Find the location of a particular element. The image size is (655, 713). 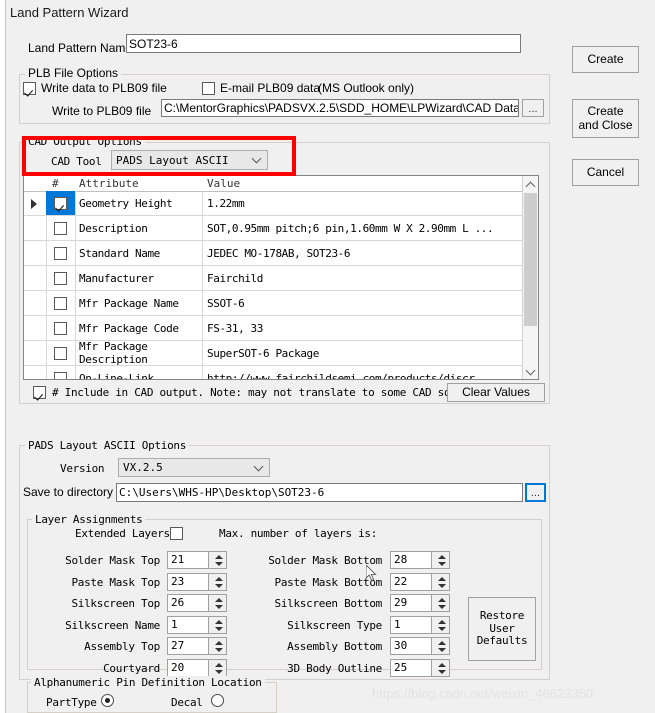

table-vertical-scrollbar is located at coordinates (530, 277).